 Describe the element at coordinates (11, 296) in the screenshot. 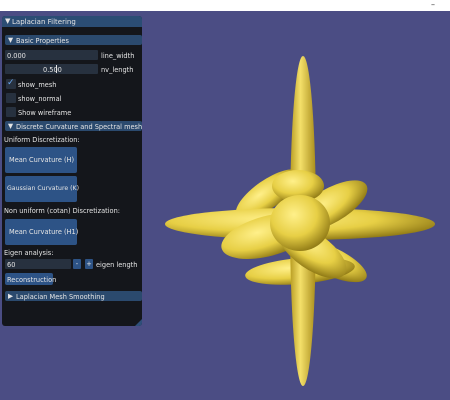

I see `triangle-right-icon: ▶` at that location.